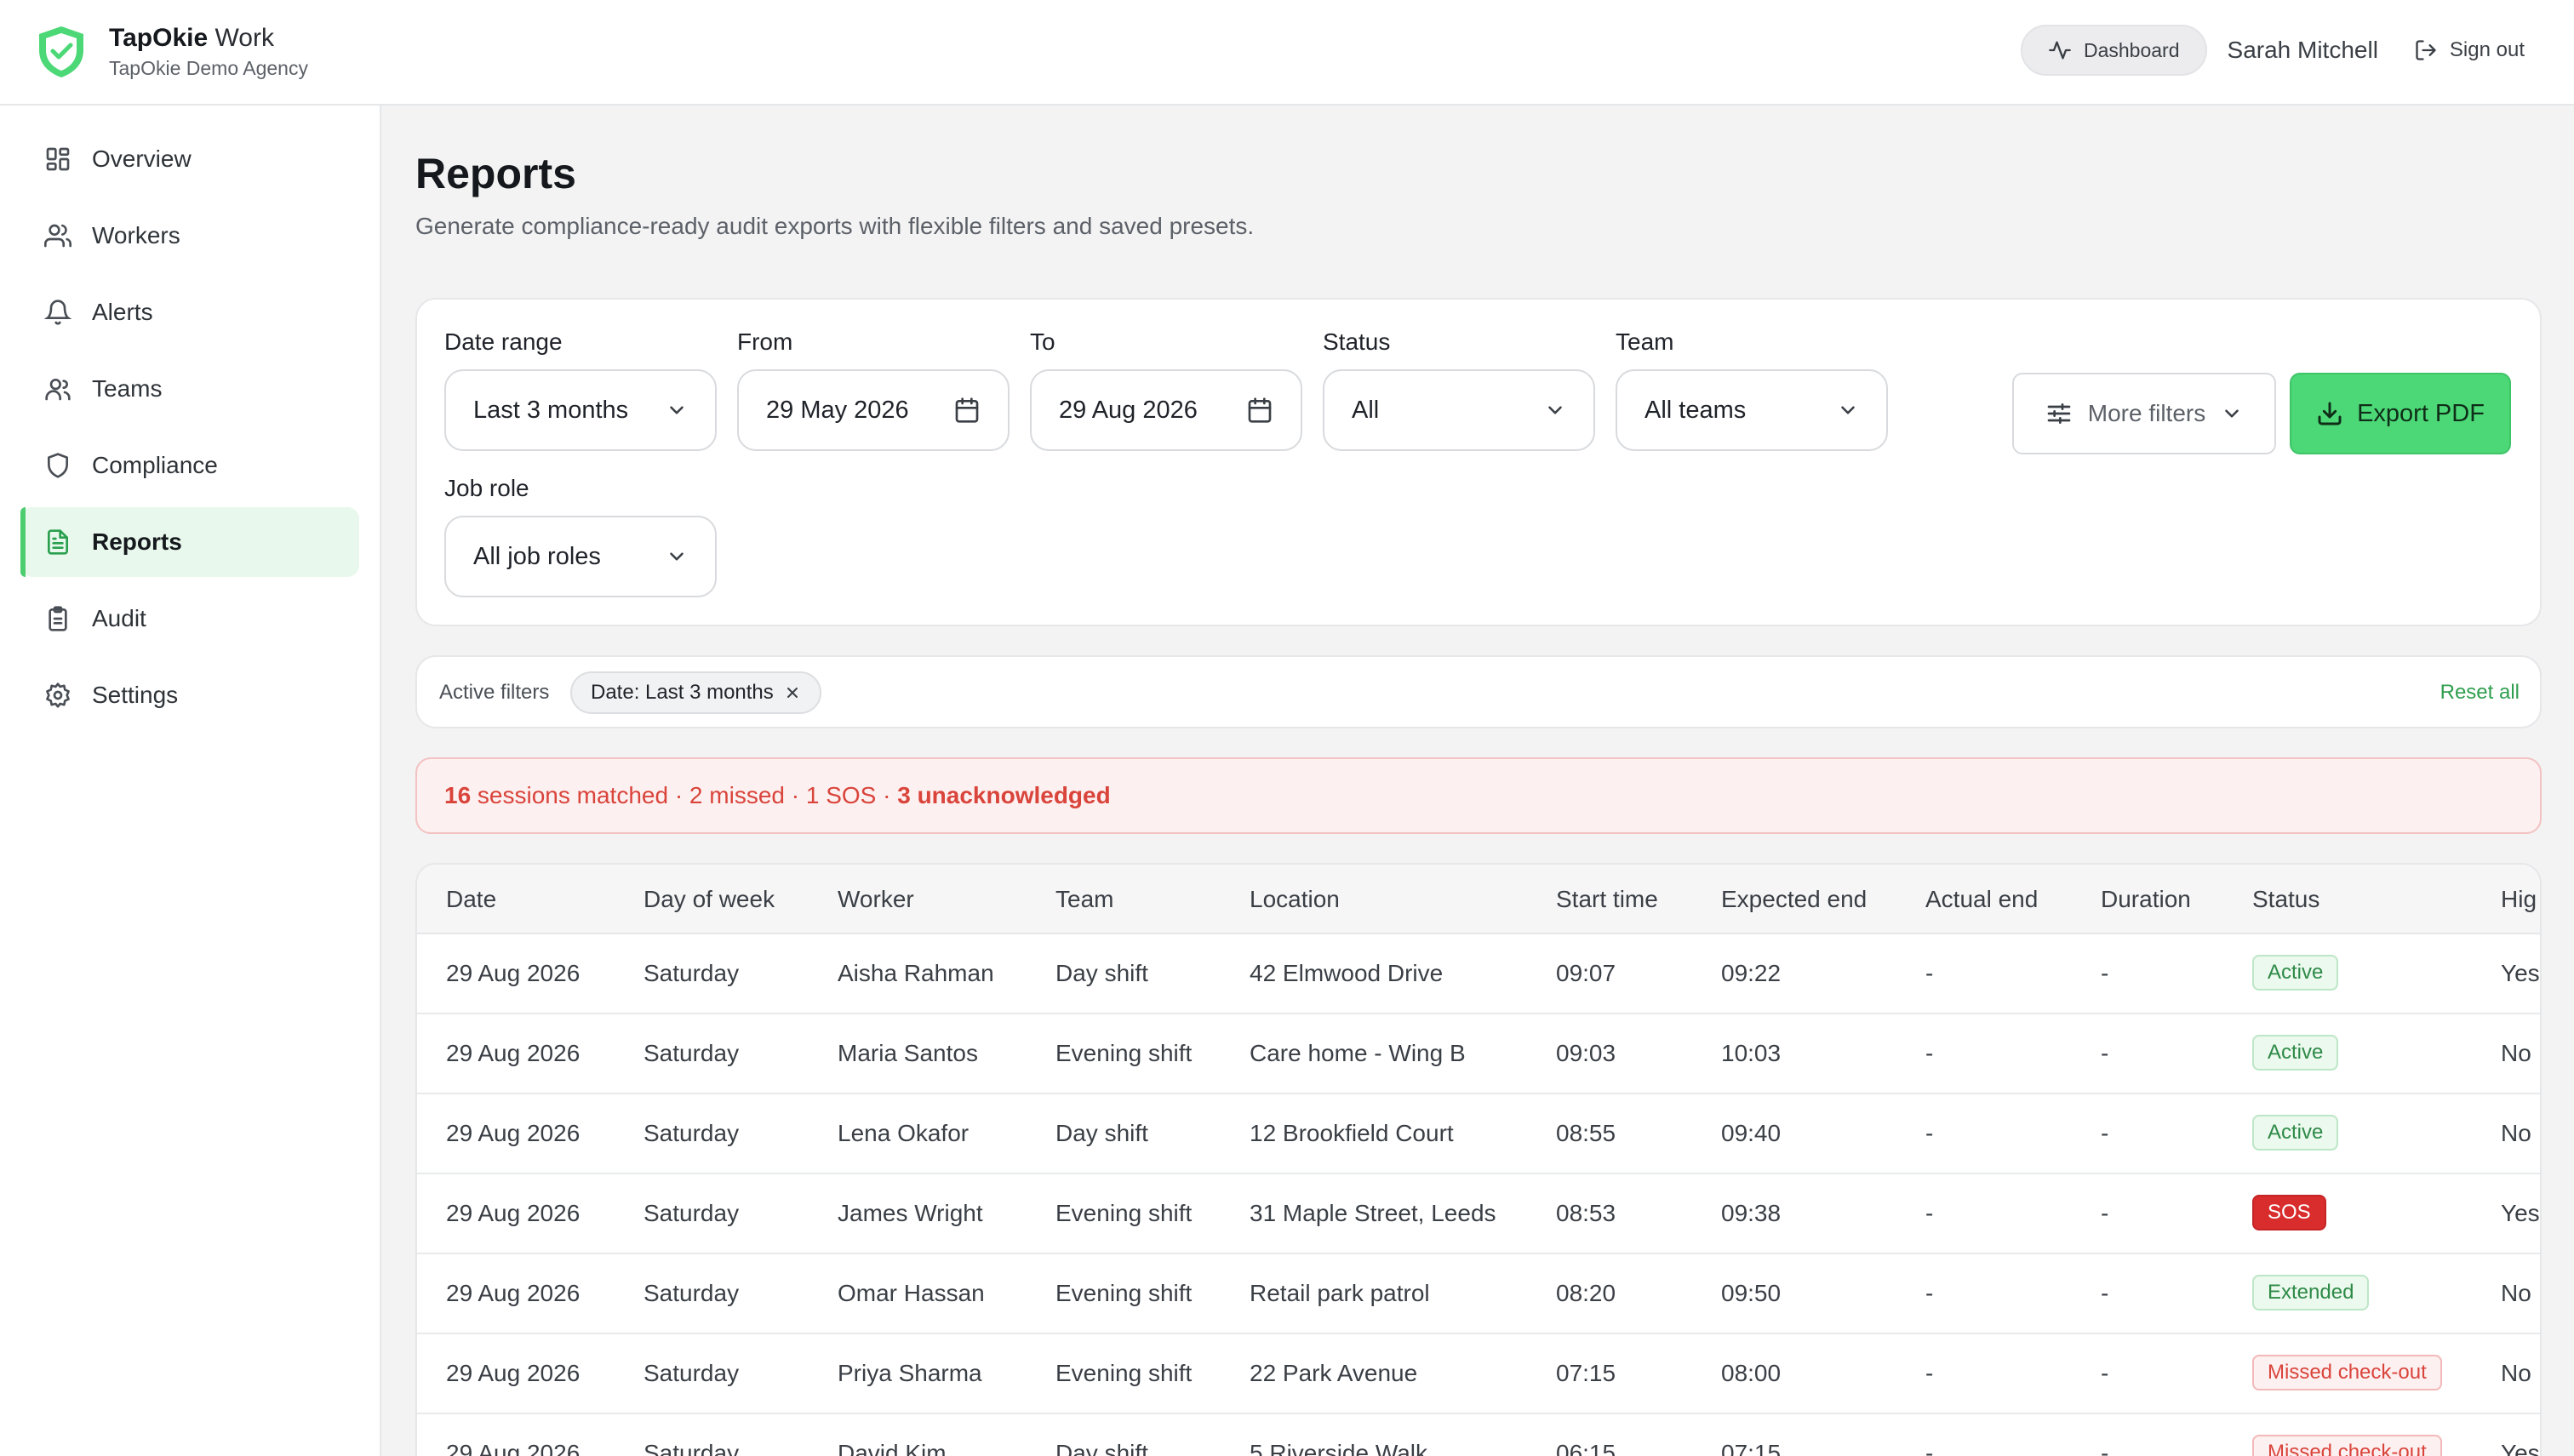 The width and height of the screenshot is (2574, 1456). Describe the element at coordinates (580, 557) in the screenshot. I see `job-role-select: All job roles` at that location.